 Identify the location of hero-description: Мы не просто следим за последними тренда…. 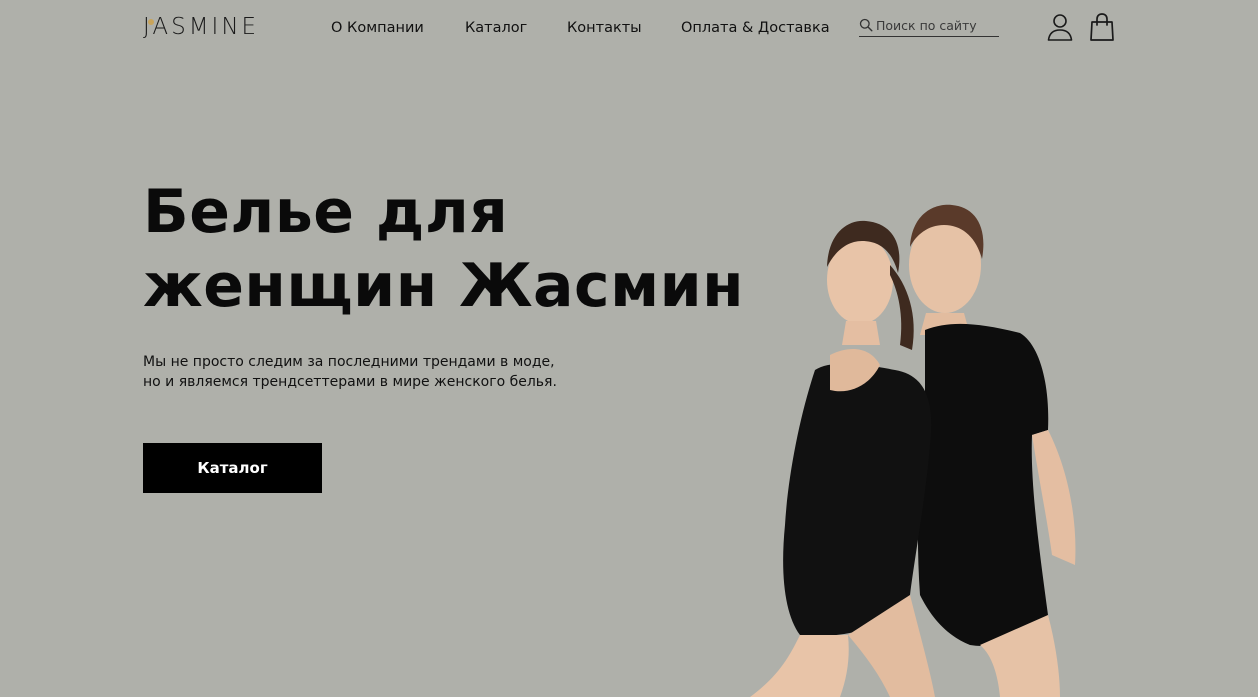
(353, 372).